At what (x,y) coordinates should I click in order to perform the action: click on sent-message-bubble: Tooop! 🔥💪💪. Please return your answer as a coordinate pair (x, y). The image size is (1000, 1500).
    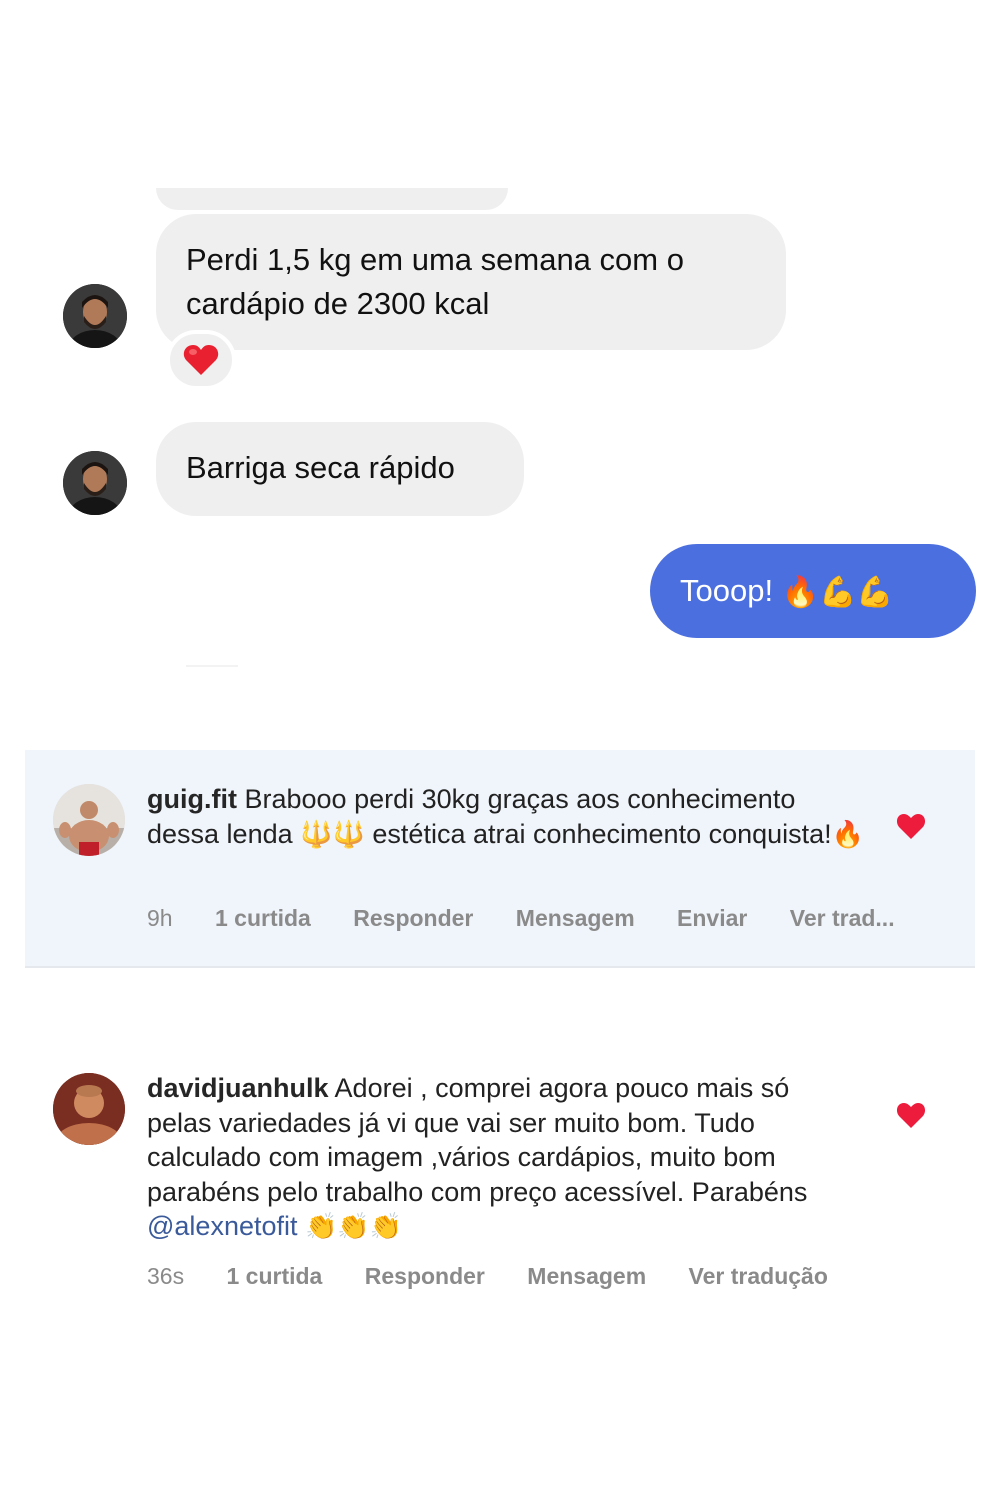
    Looking at the image, I should click on (813, 591).